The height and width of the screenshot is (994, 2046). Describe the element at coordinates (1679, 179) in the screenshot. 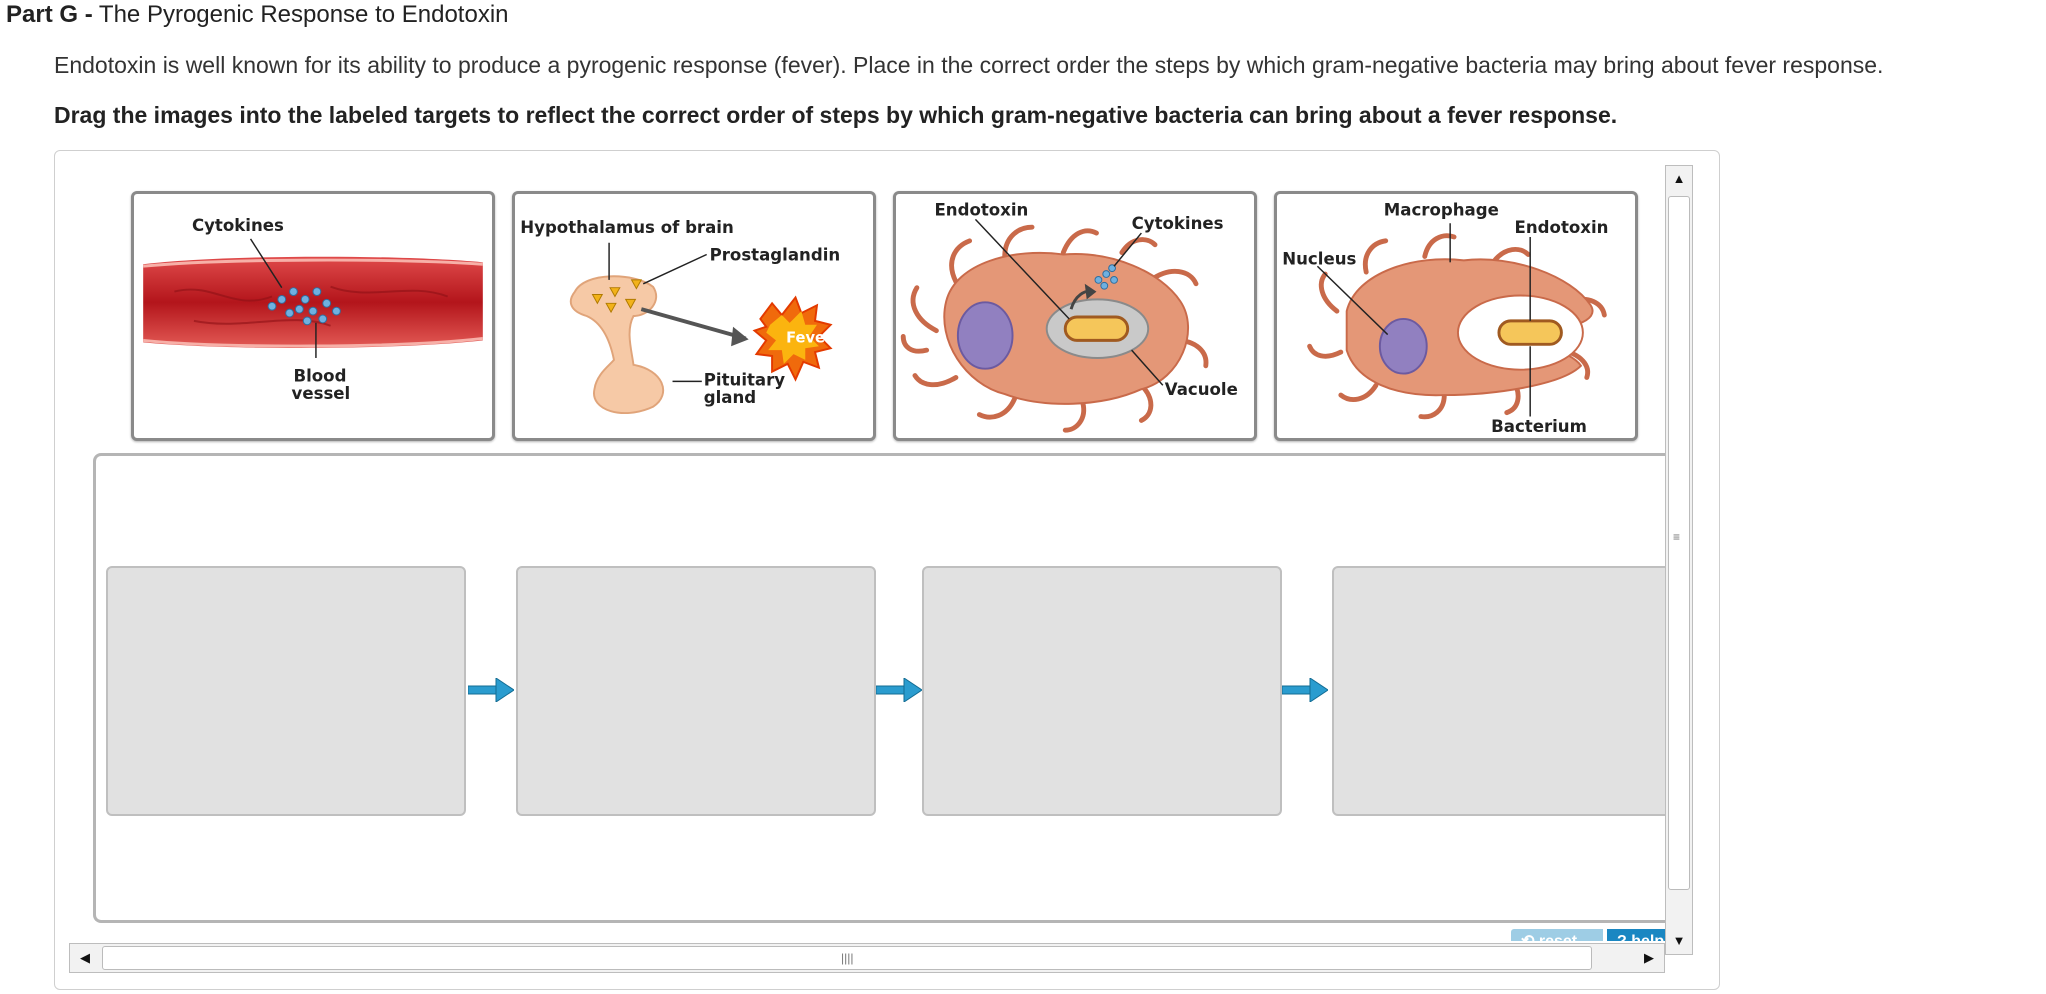

I see `scroll-up-icon: ▲` at that location.